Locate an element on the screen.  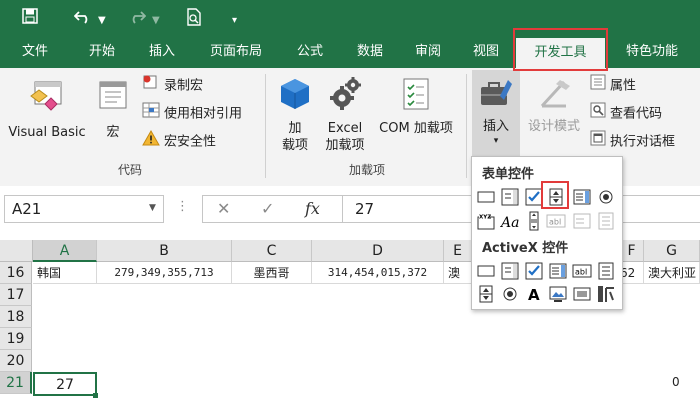
view-code-button: 查看代码 is located at coordinates (626, 113).